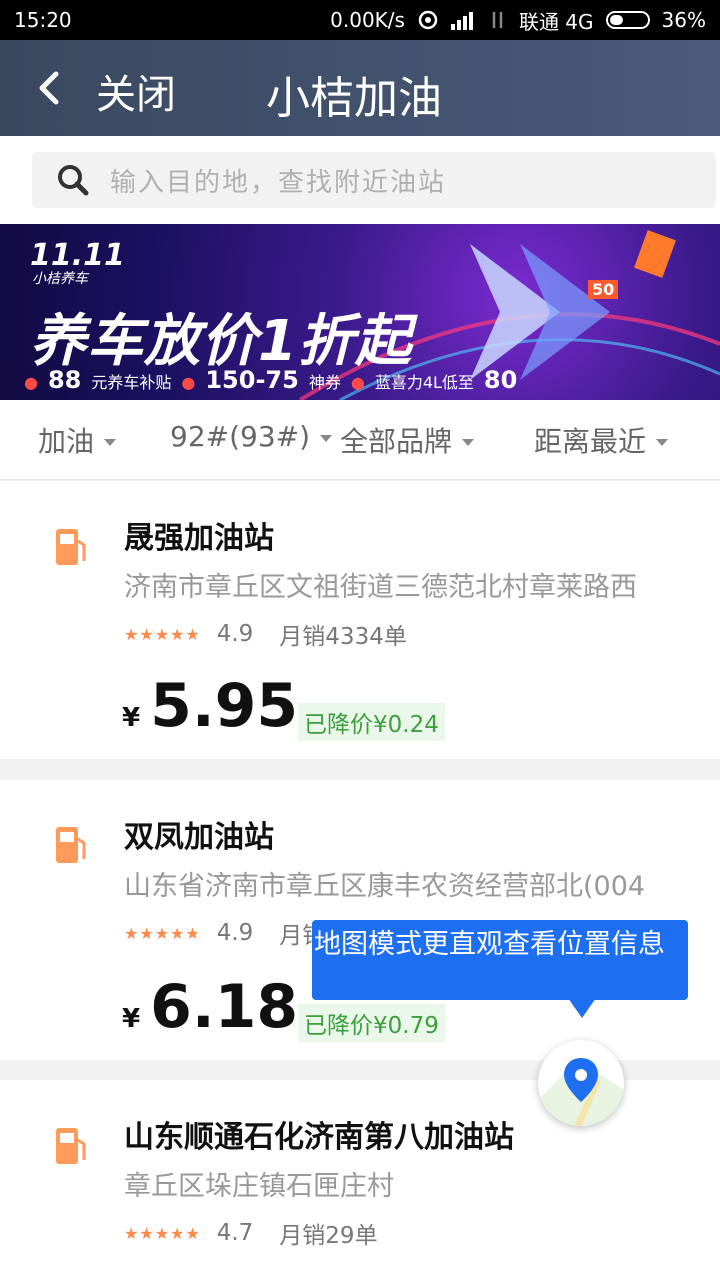  I want to click on close-button: 关闭, so click(136, 91).